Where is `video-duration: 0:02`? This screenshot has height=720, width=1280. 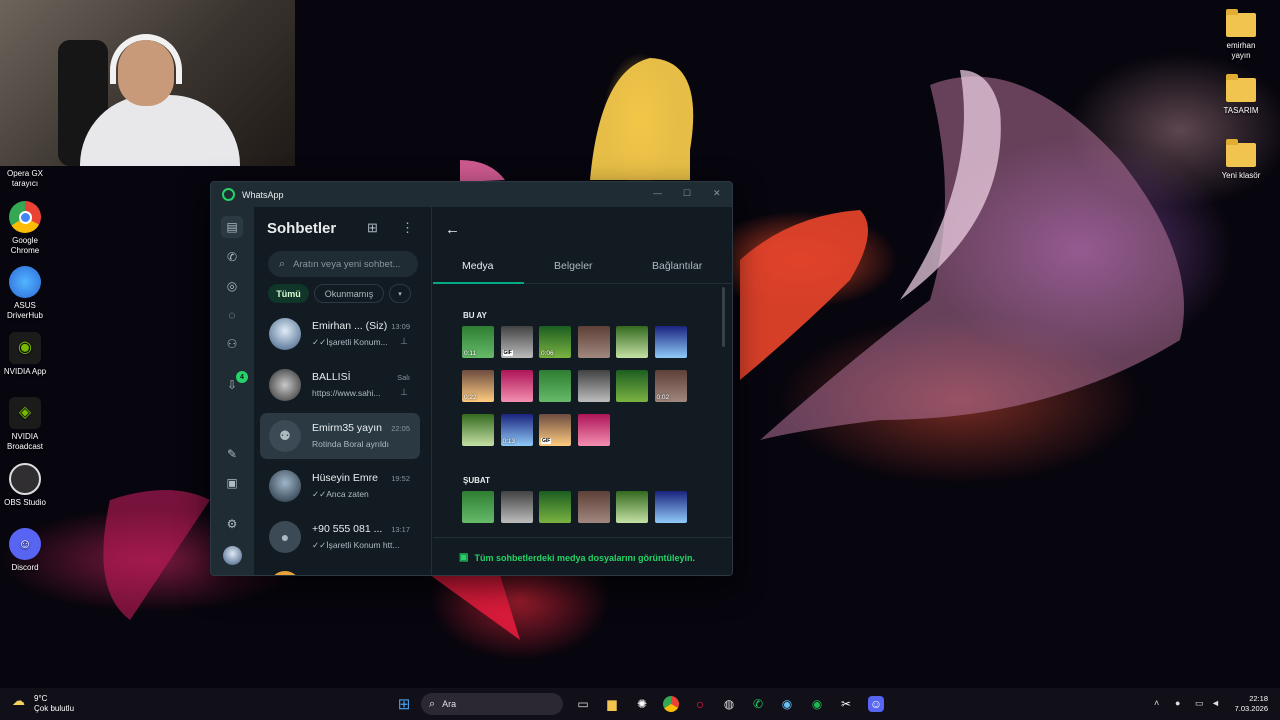
video-duration: 0:02 is located at coordinates (663, 397).